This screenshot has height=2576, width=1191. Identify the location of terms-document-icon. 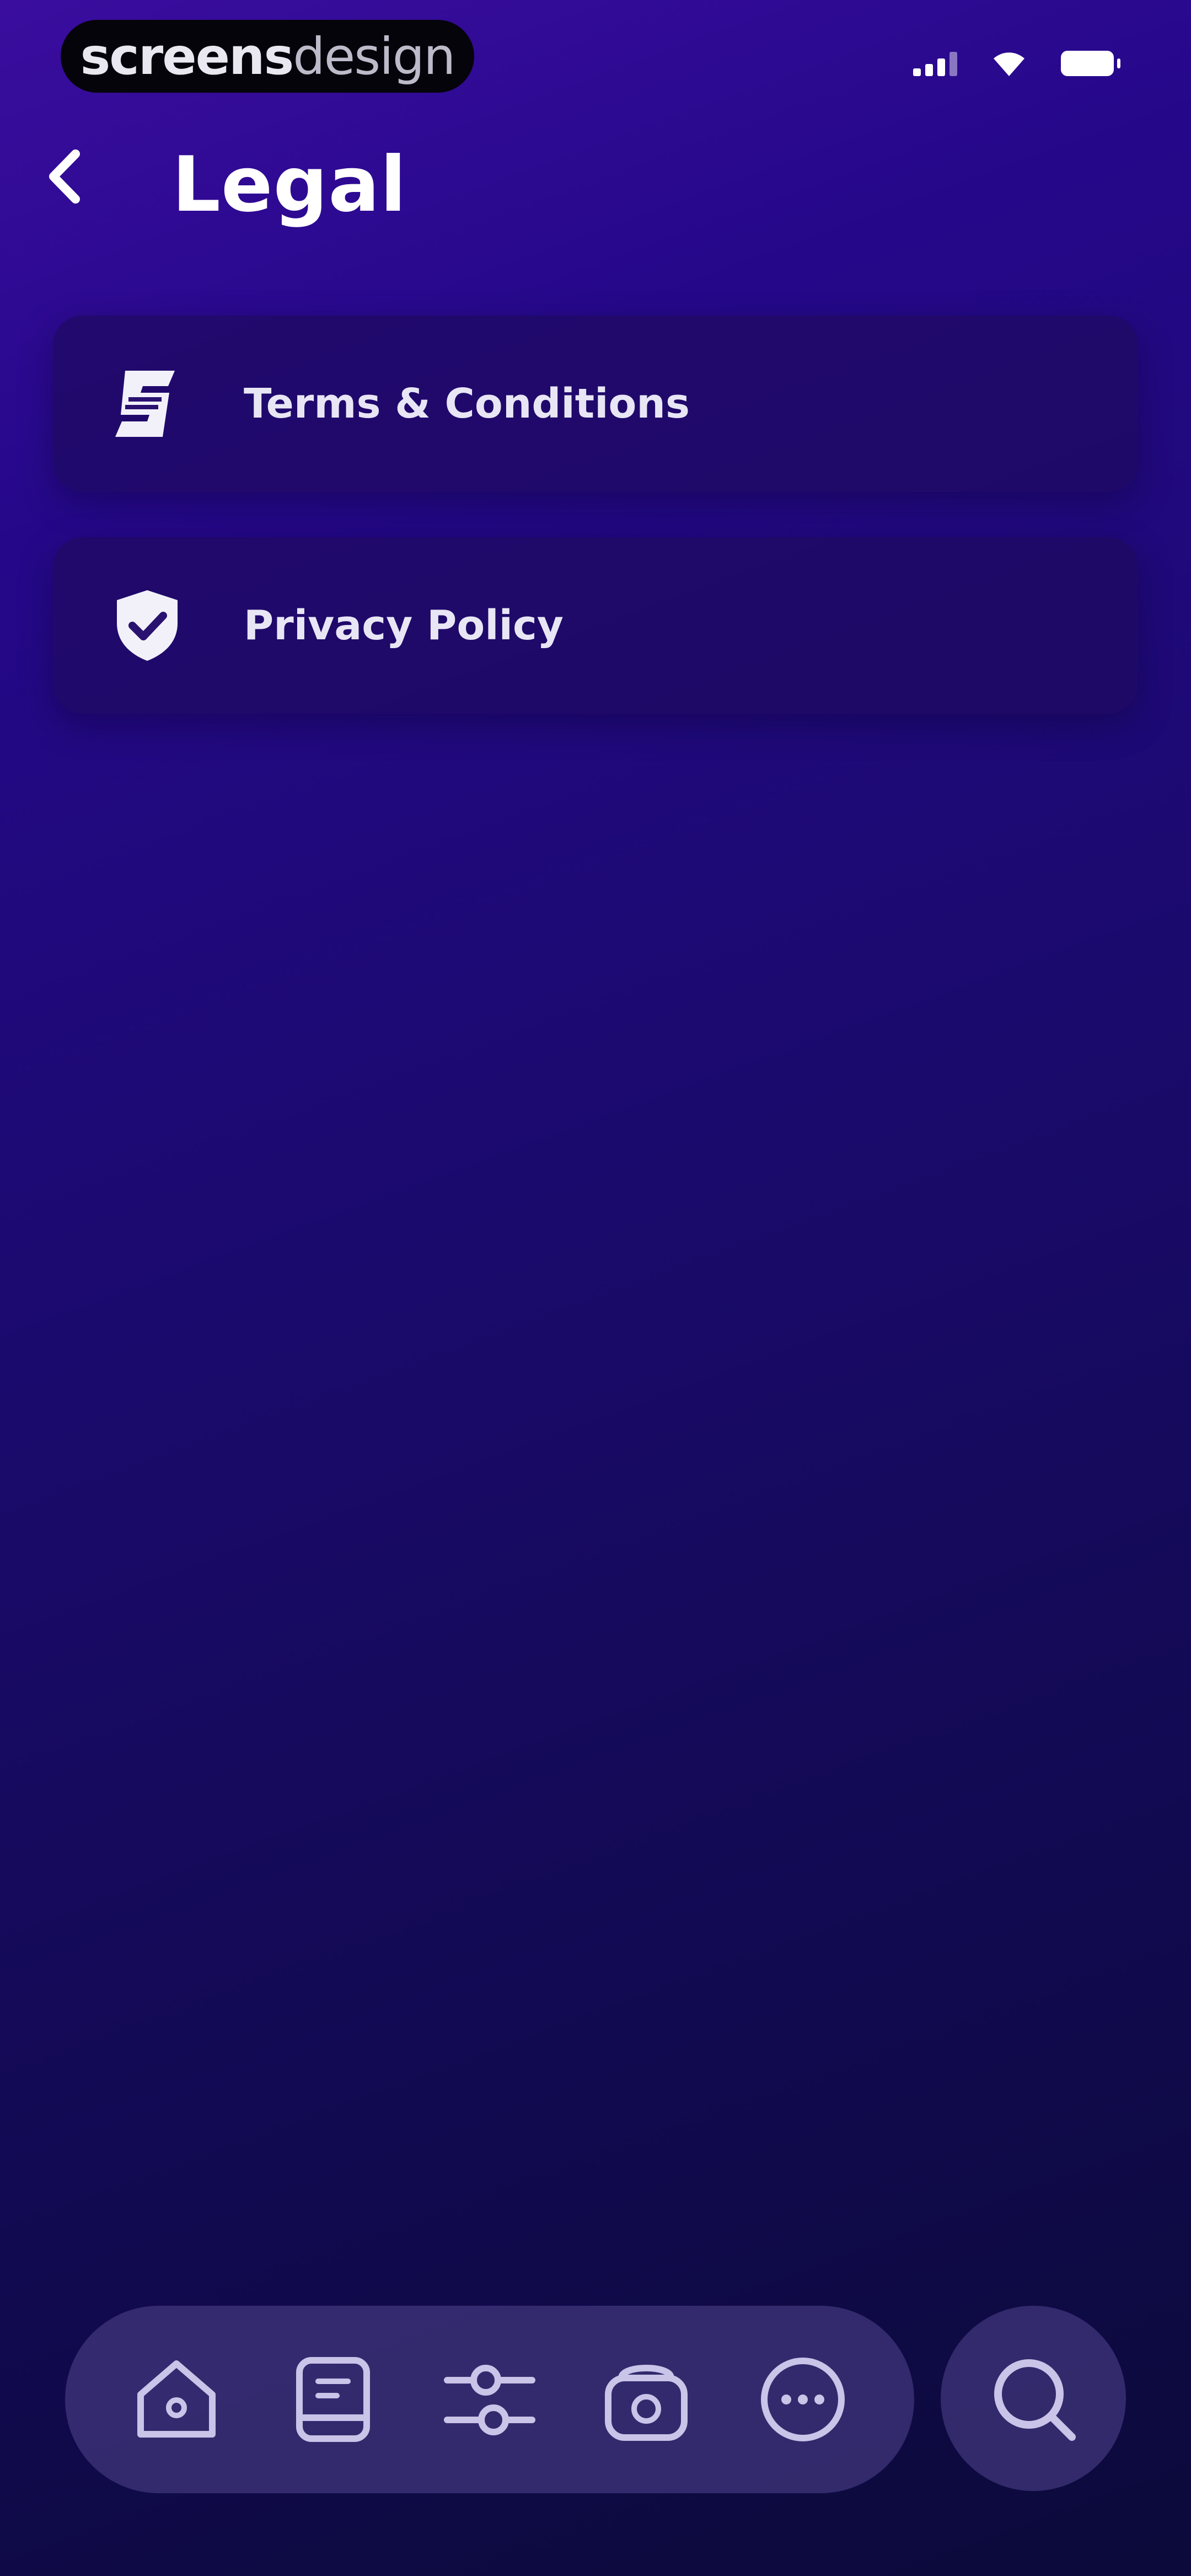
(147, 403).